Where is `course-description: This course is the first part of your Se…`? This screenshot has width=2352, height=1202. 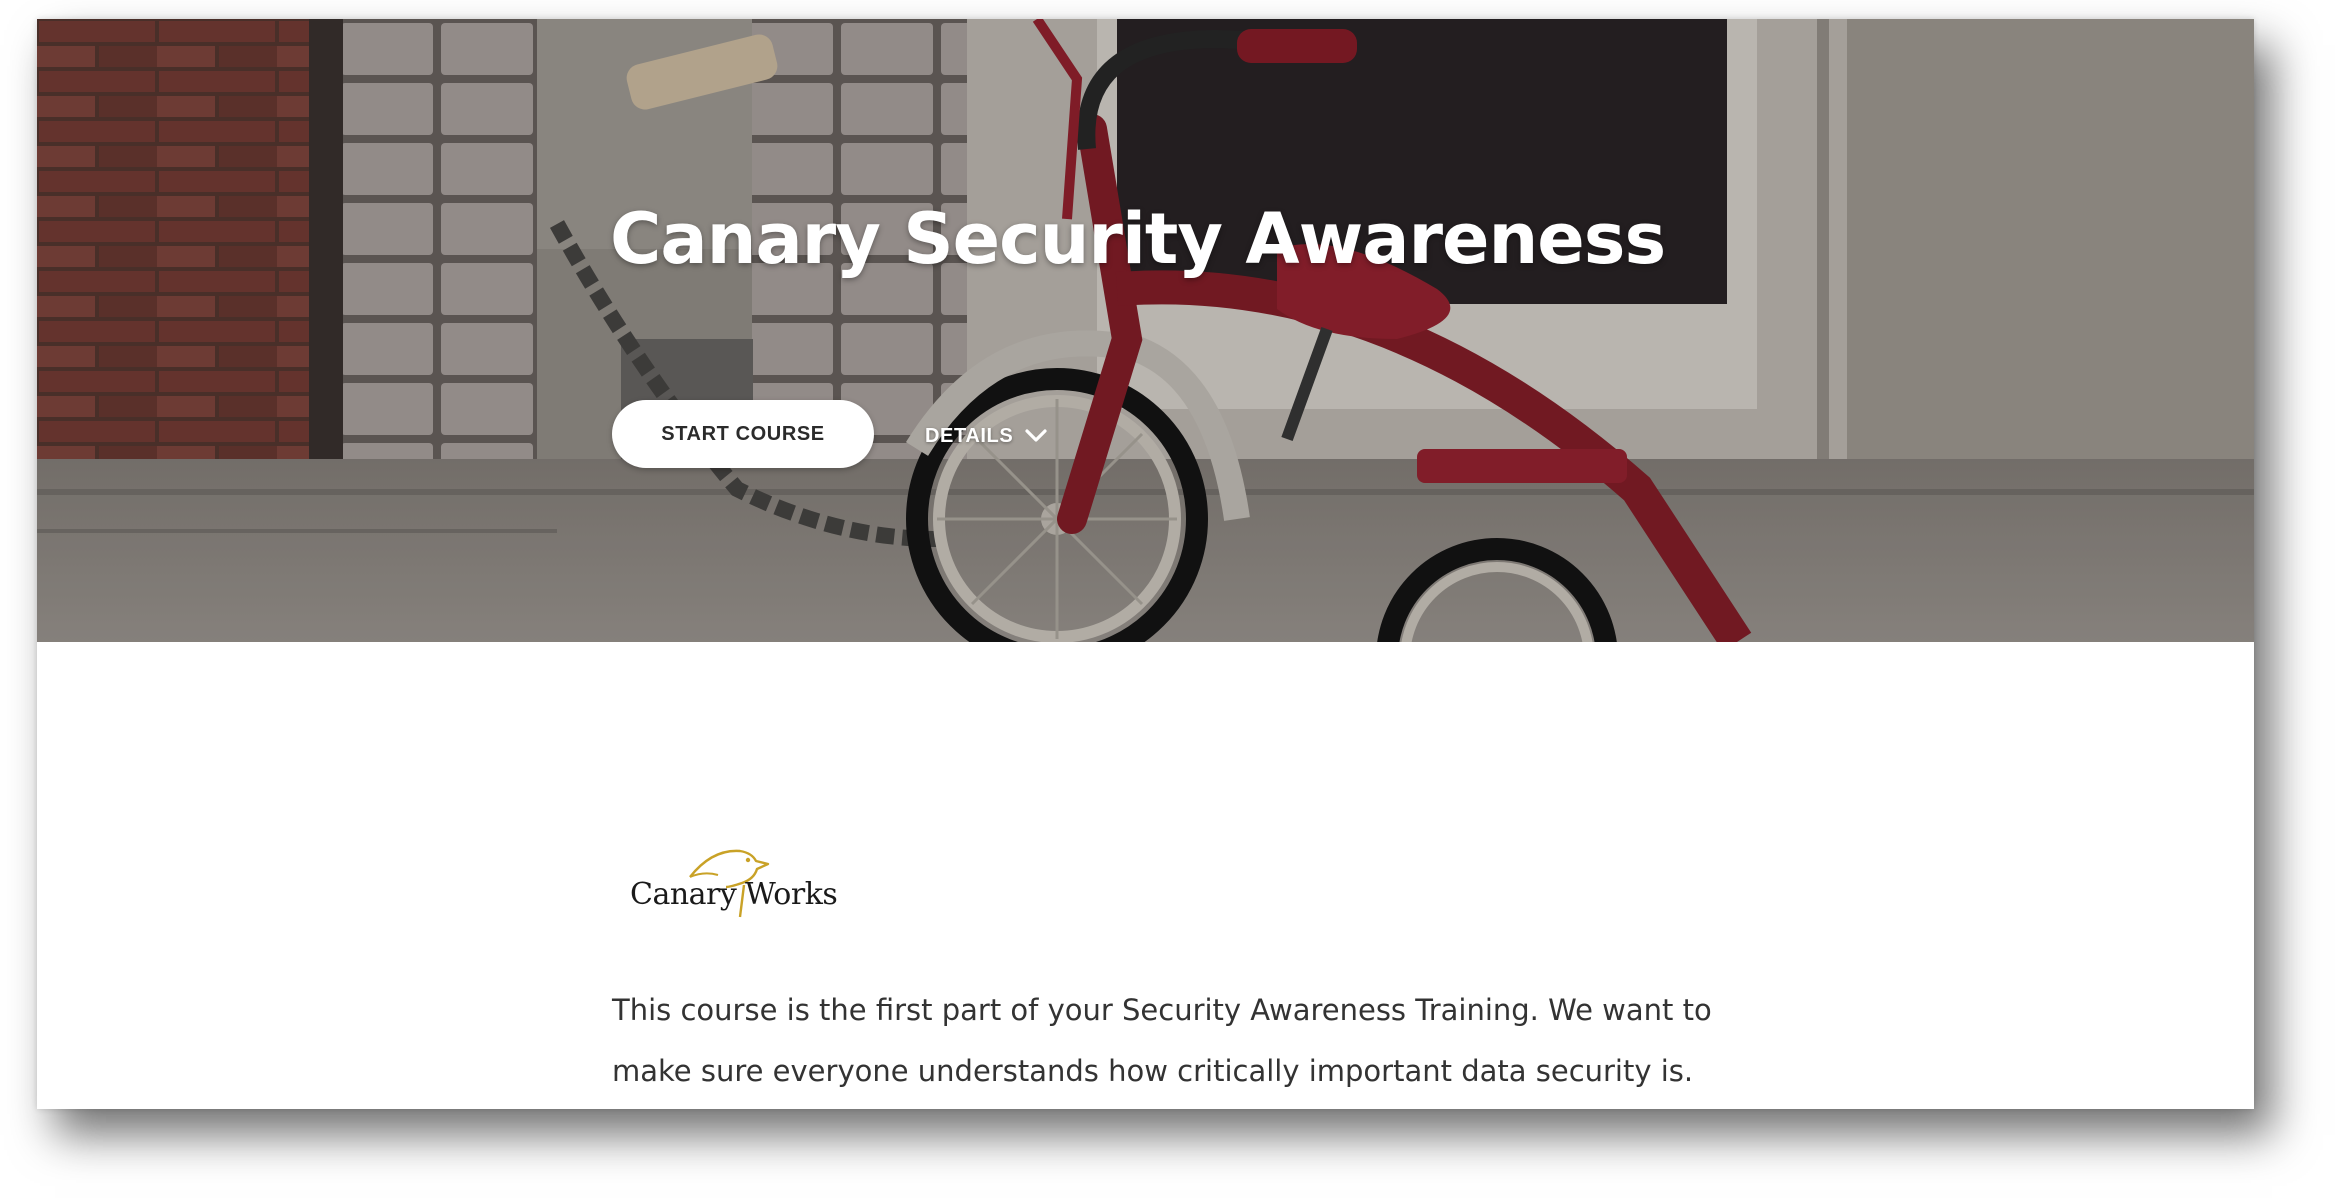 course-description: This course is the first part of your Se… is located at coordinates (1162, 1040).